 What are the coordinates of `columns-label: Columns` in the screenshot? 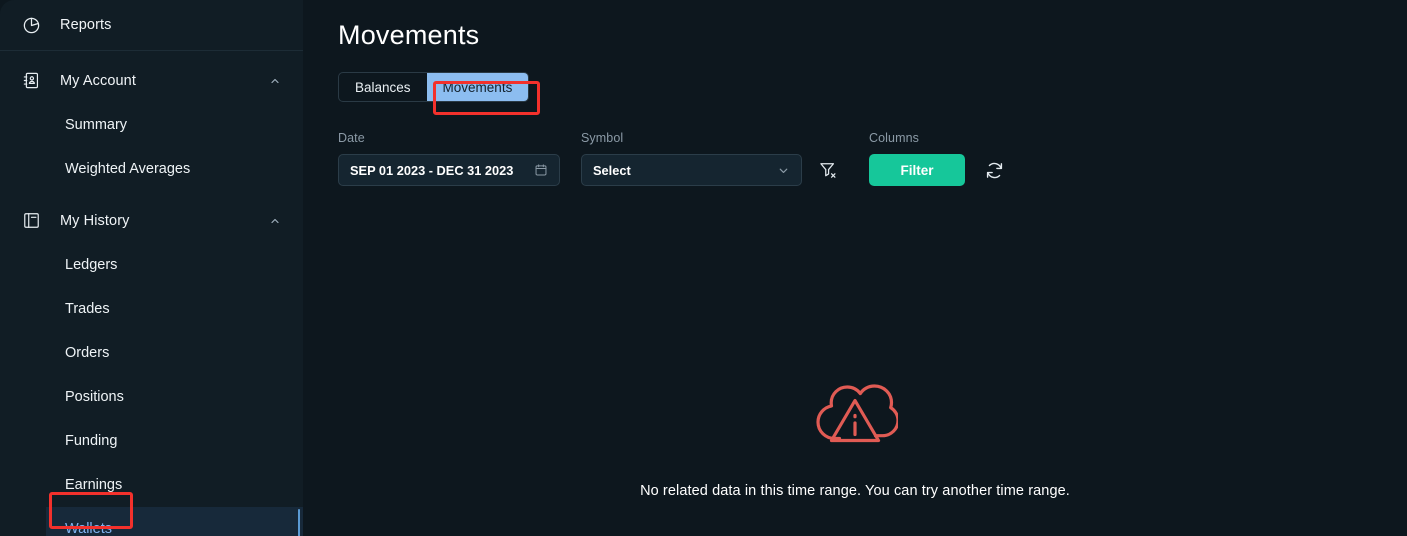 It's located at (894, 138).